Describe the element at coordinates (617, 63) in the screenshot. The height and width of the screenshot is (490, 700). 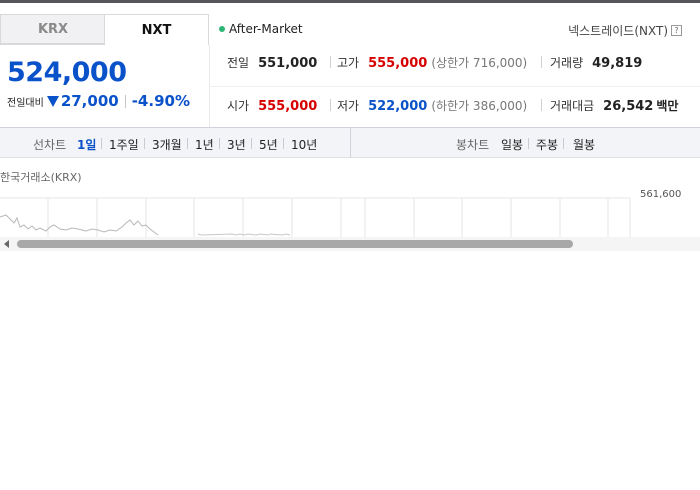
I see `stat-value: 49,819` at that location.